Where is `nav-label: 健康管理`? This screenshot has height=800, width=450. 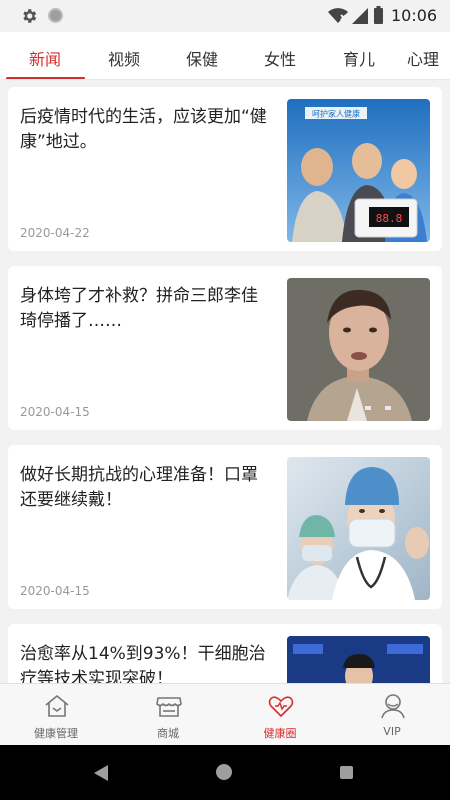 nav-label: 健康管理 is located at coordinates (56, 733).